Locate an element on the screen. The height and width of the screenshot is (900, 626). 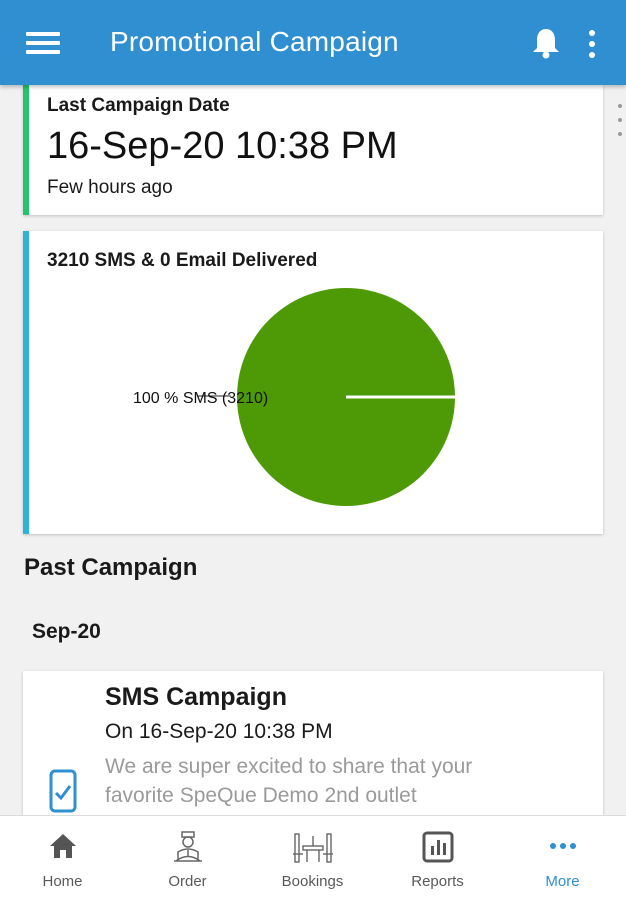
nav-item-bookings: Bookings is located at coordinates (312, 858).